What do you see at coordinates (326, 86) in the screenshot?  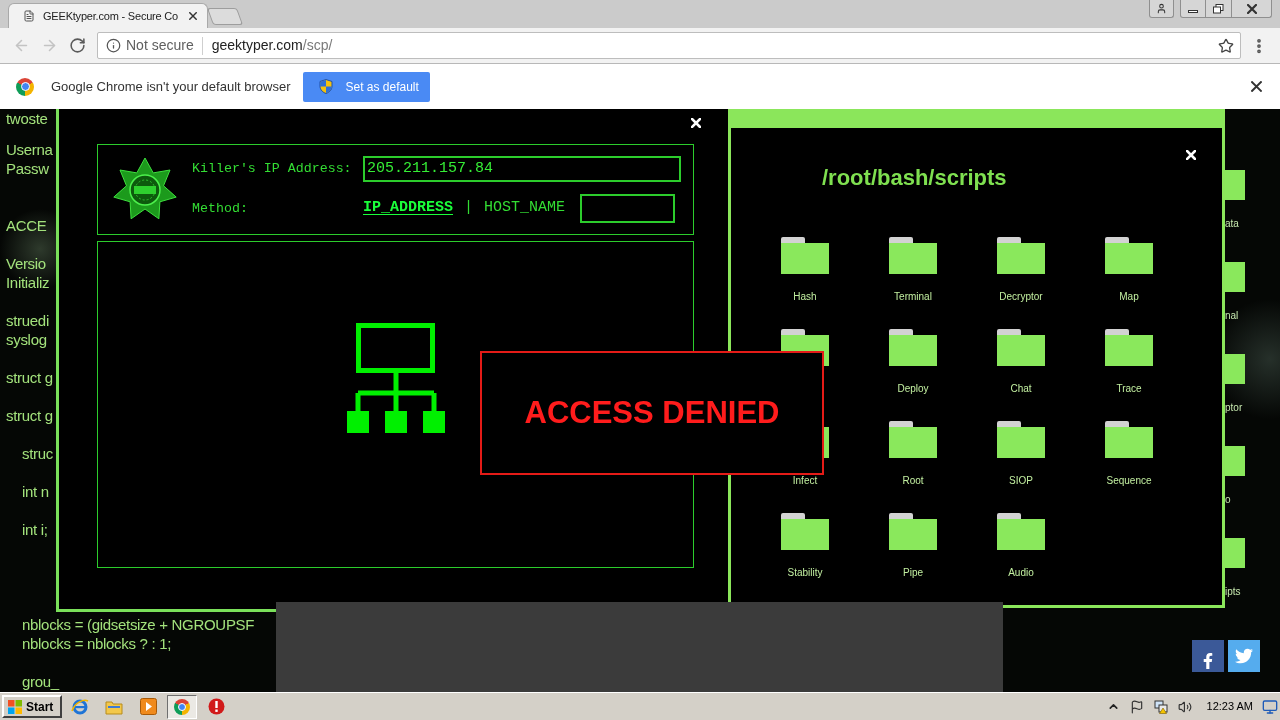 I see `shield-icon` at bounding box center [326, 86].